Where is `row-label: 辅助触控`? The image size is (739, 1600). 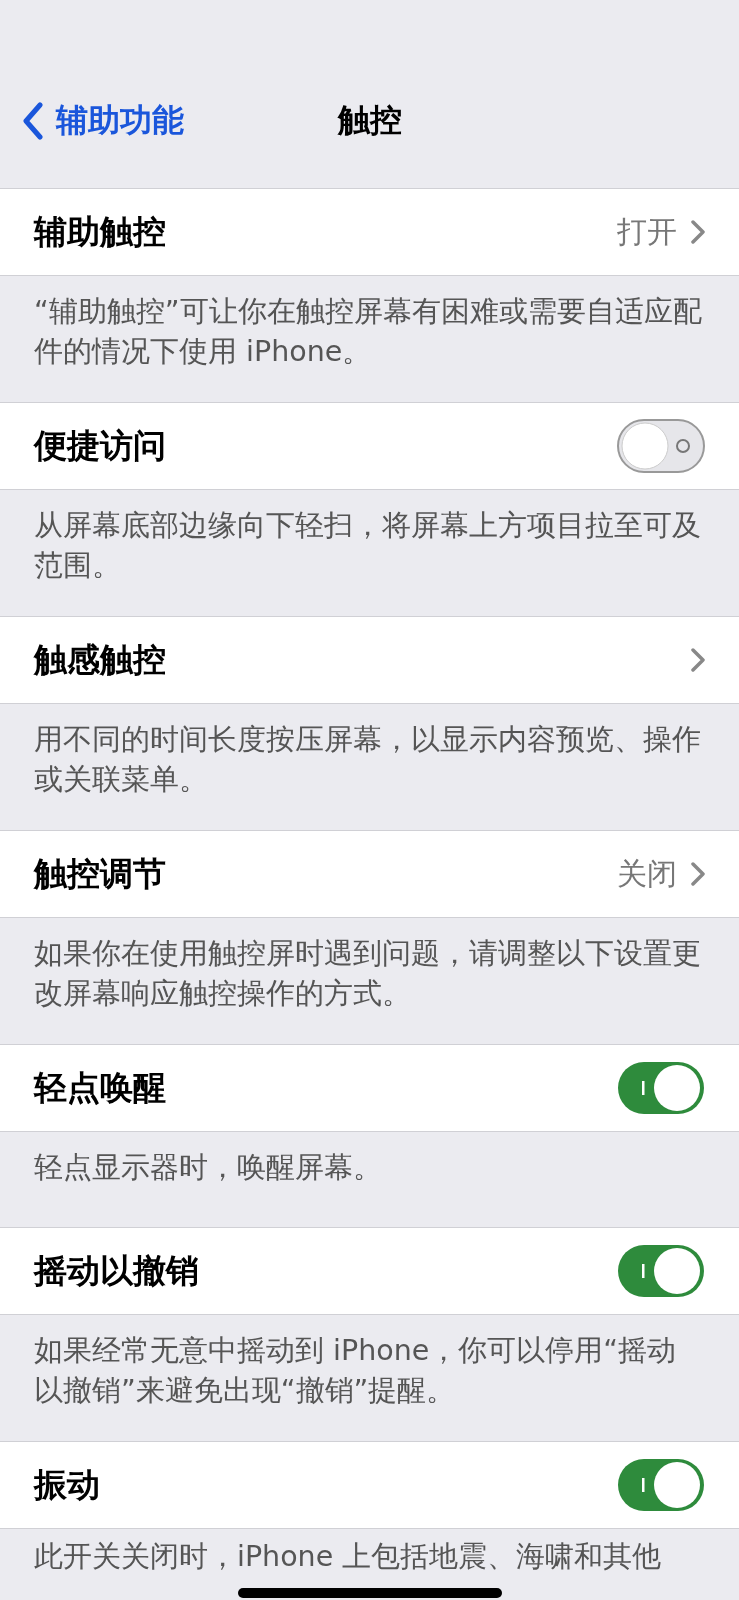
row-label: 辅助触控 is located at coordinates (100, 231).